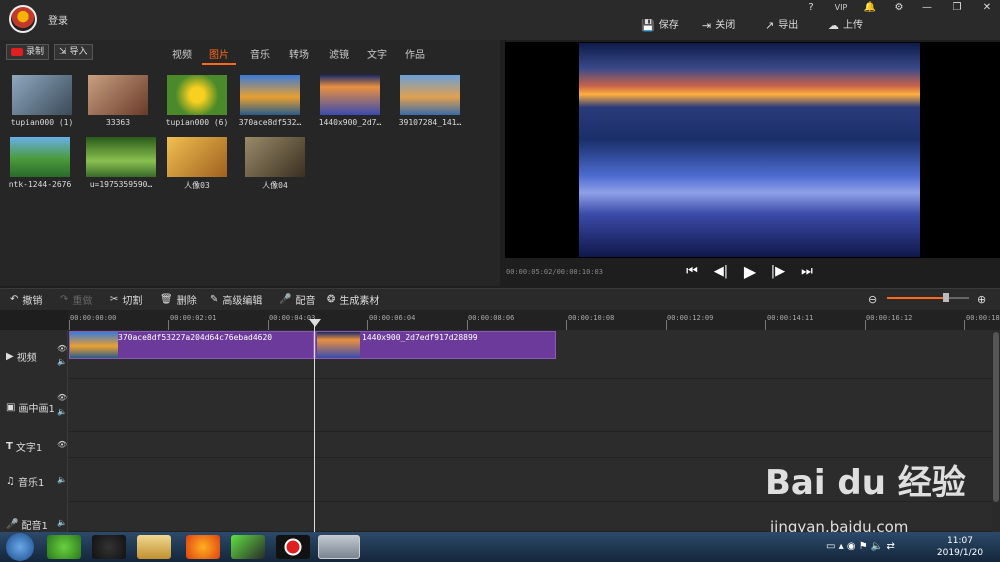 The image size is (1000, 562). What do you see at coordinates (981, 299) in the screenshot?
I see `zoom-in-icon: ⊕` at bounding box center [981, 299].